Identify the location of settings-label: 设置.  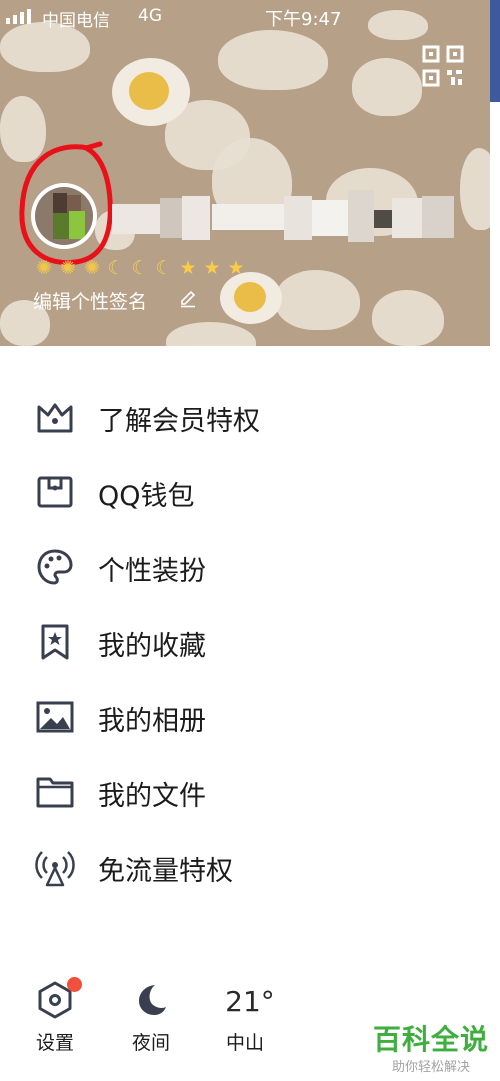
(54, 1043).